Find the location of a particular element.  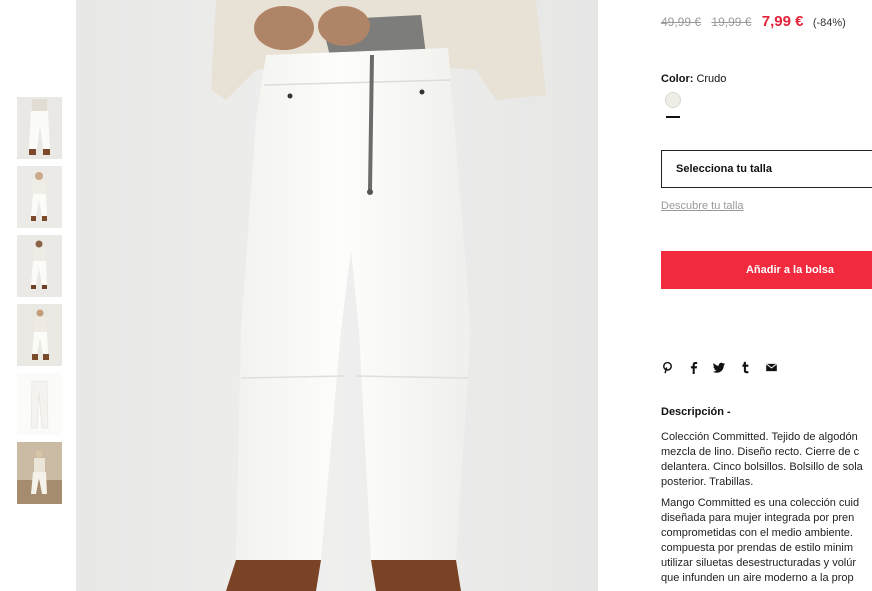

description-line: posterior. Trabillas. is located at coordinates (707, 482).